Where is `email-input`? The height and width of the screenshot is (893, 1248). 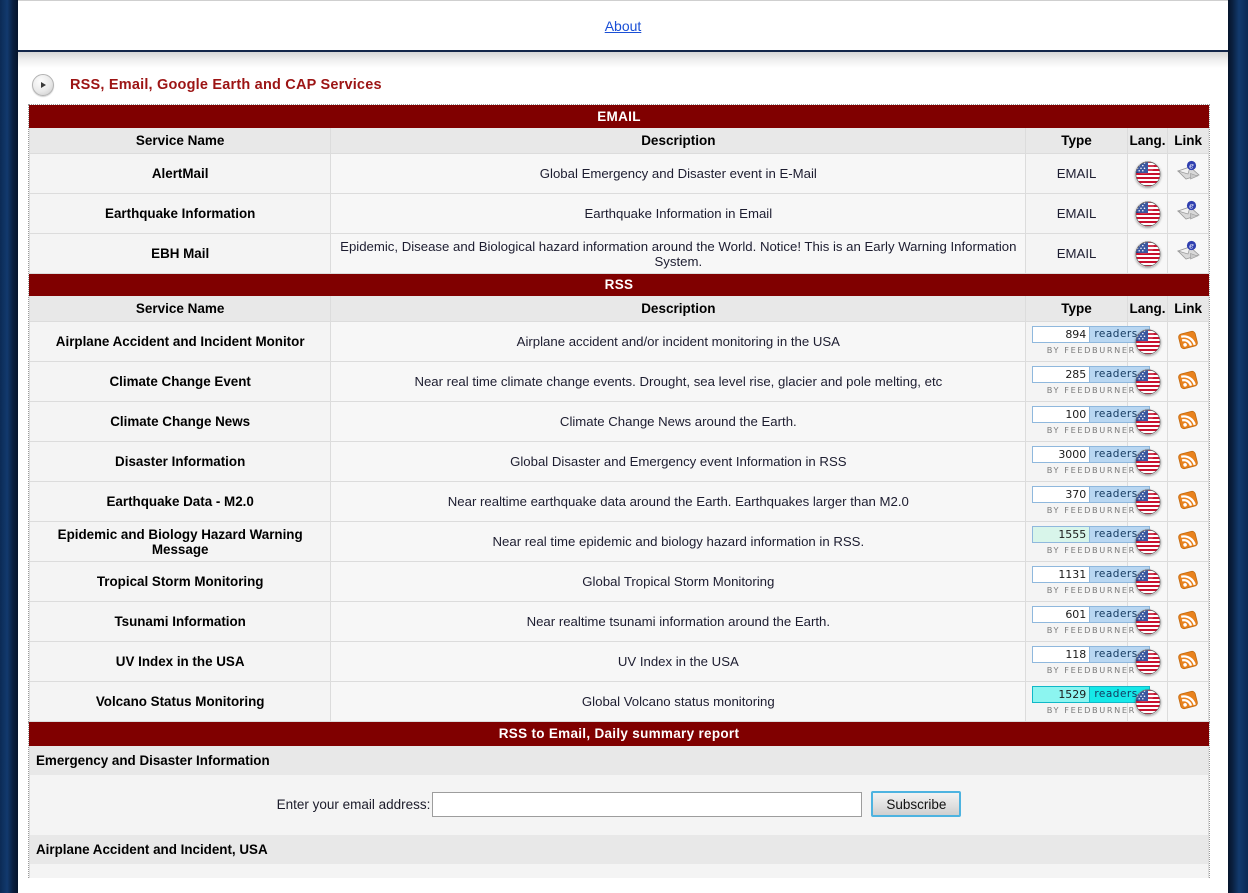 email-input is located at coordinates (647, 804).